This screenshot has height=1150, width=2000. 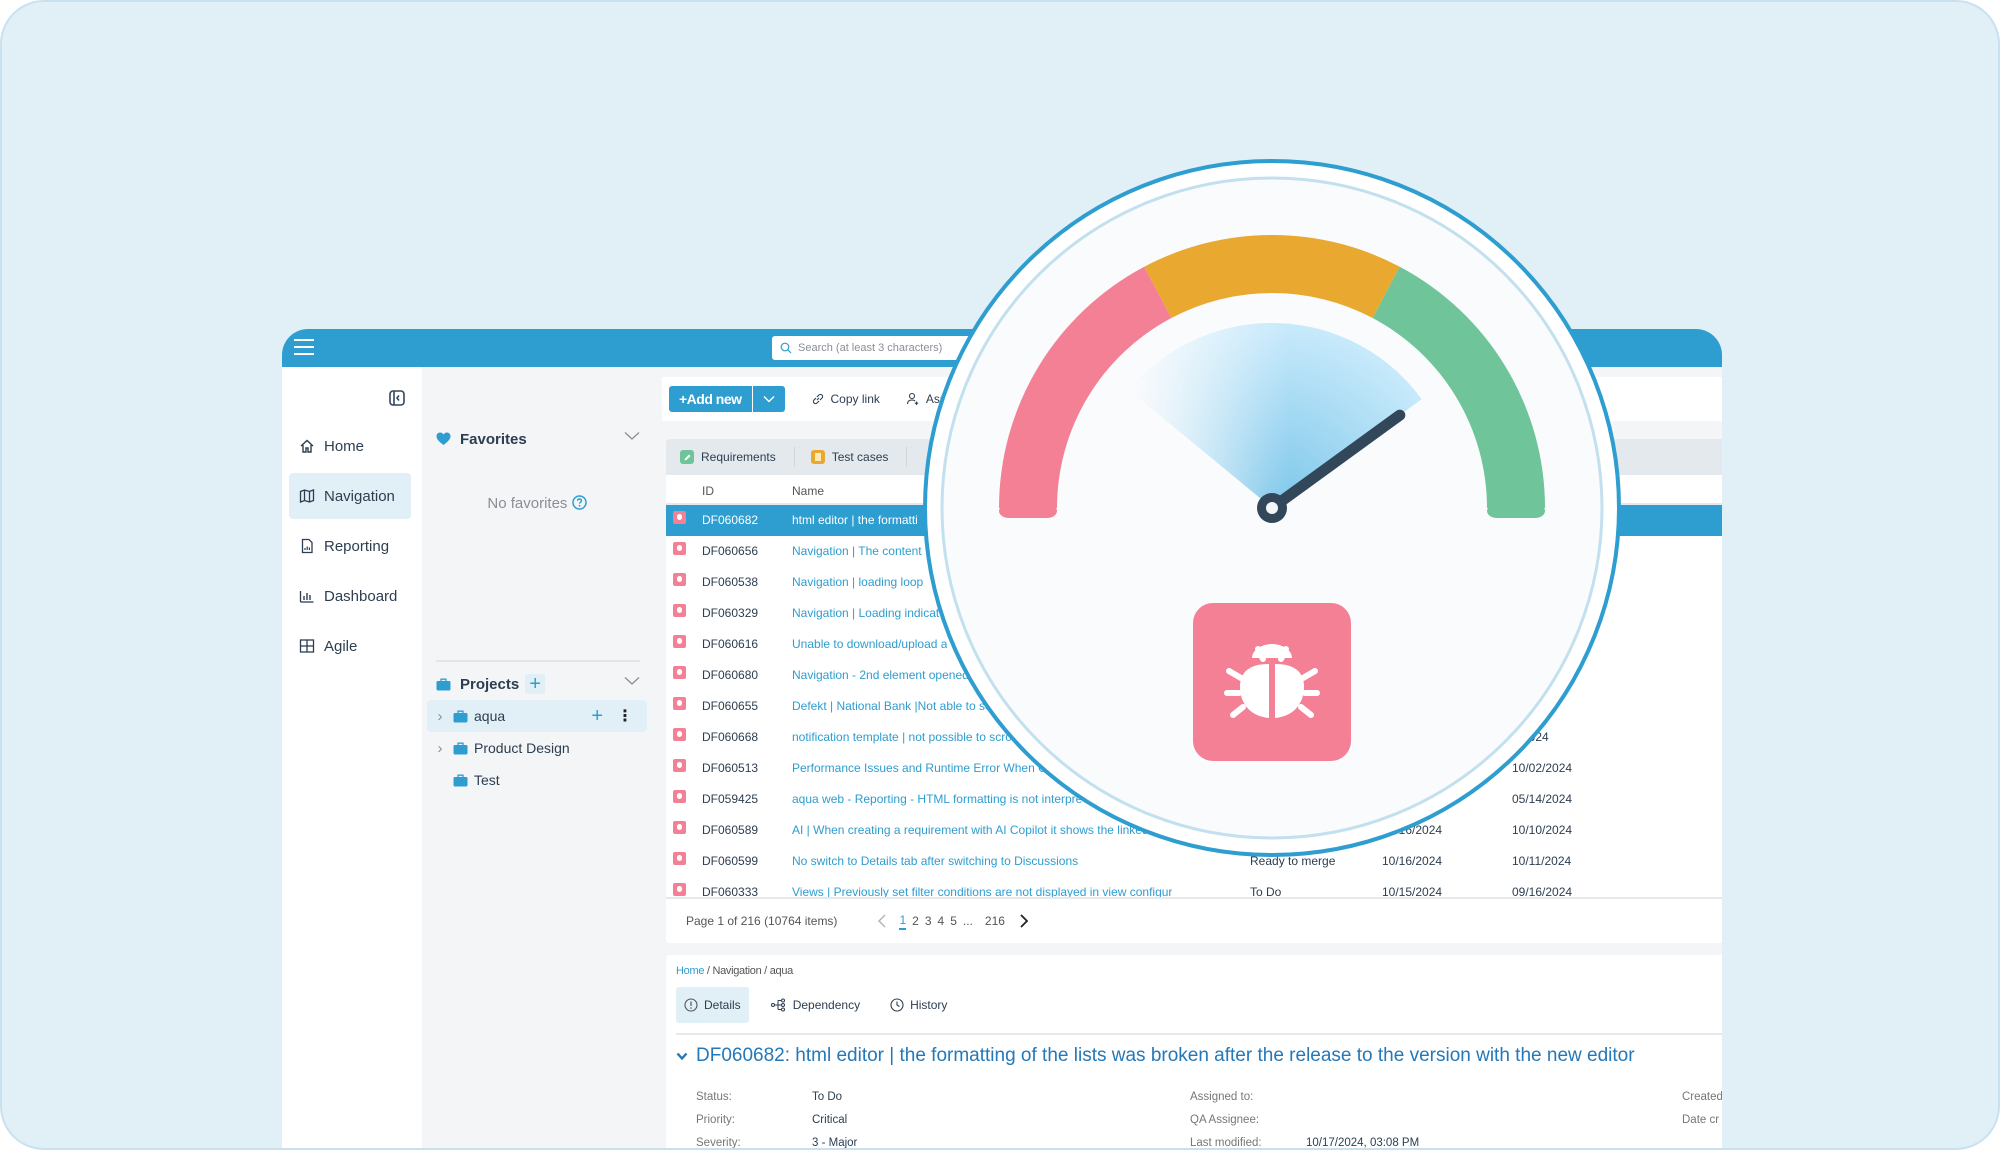 I want to click on divider, so click(x=1199, y=1034).